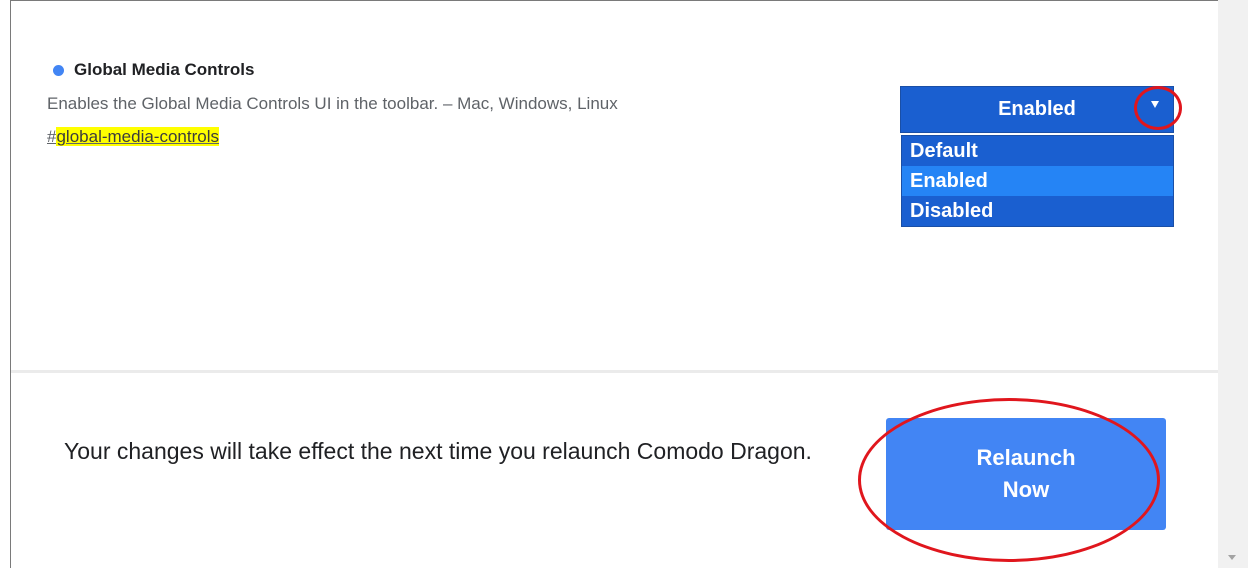  What do you see at coordinates (137, 136) in the screenshot?
I see `flag-anchor-text: global-media-controls` at bounding box center [137, 136].